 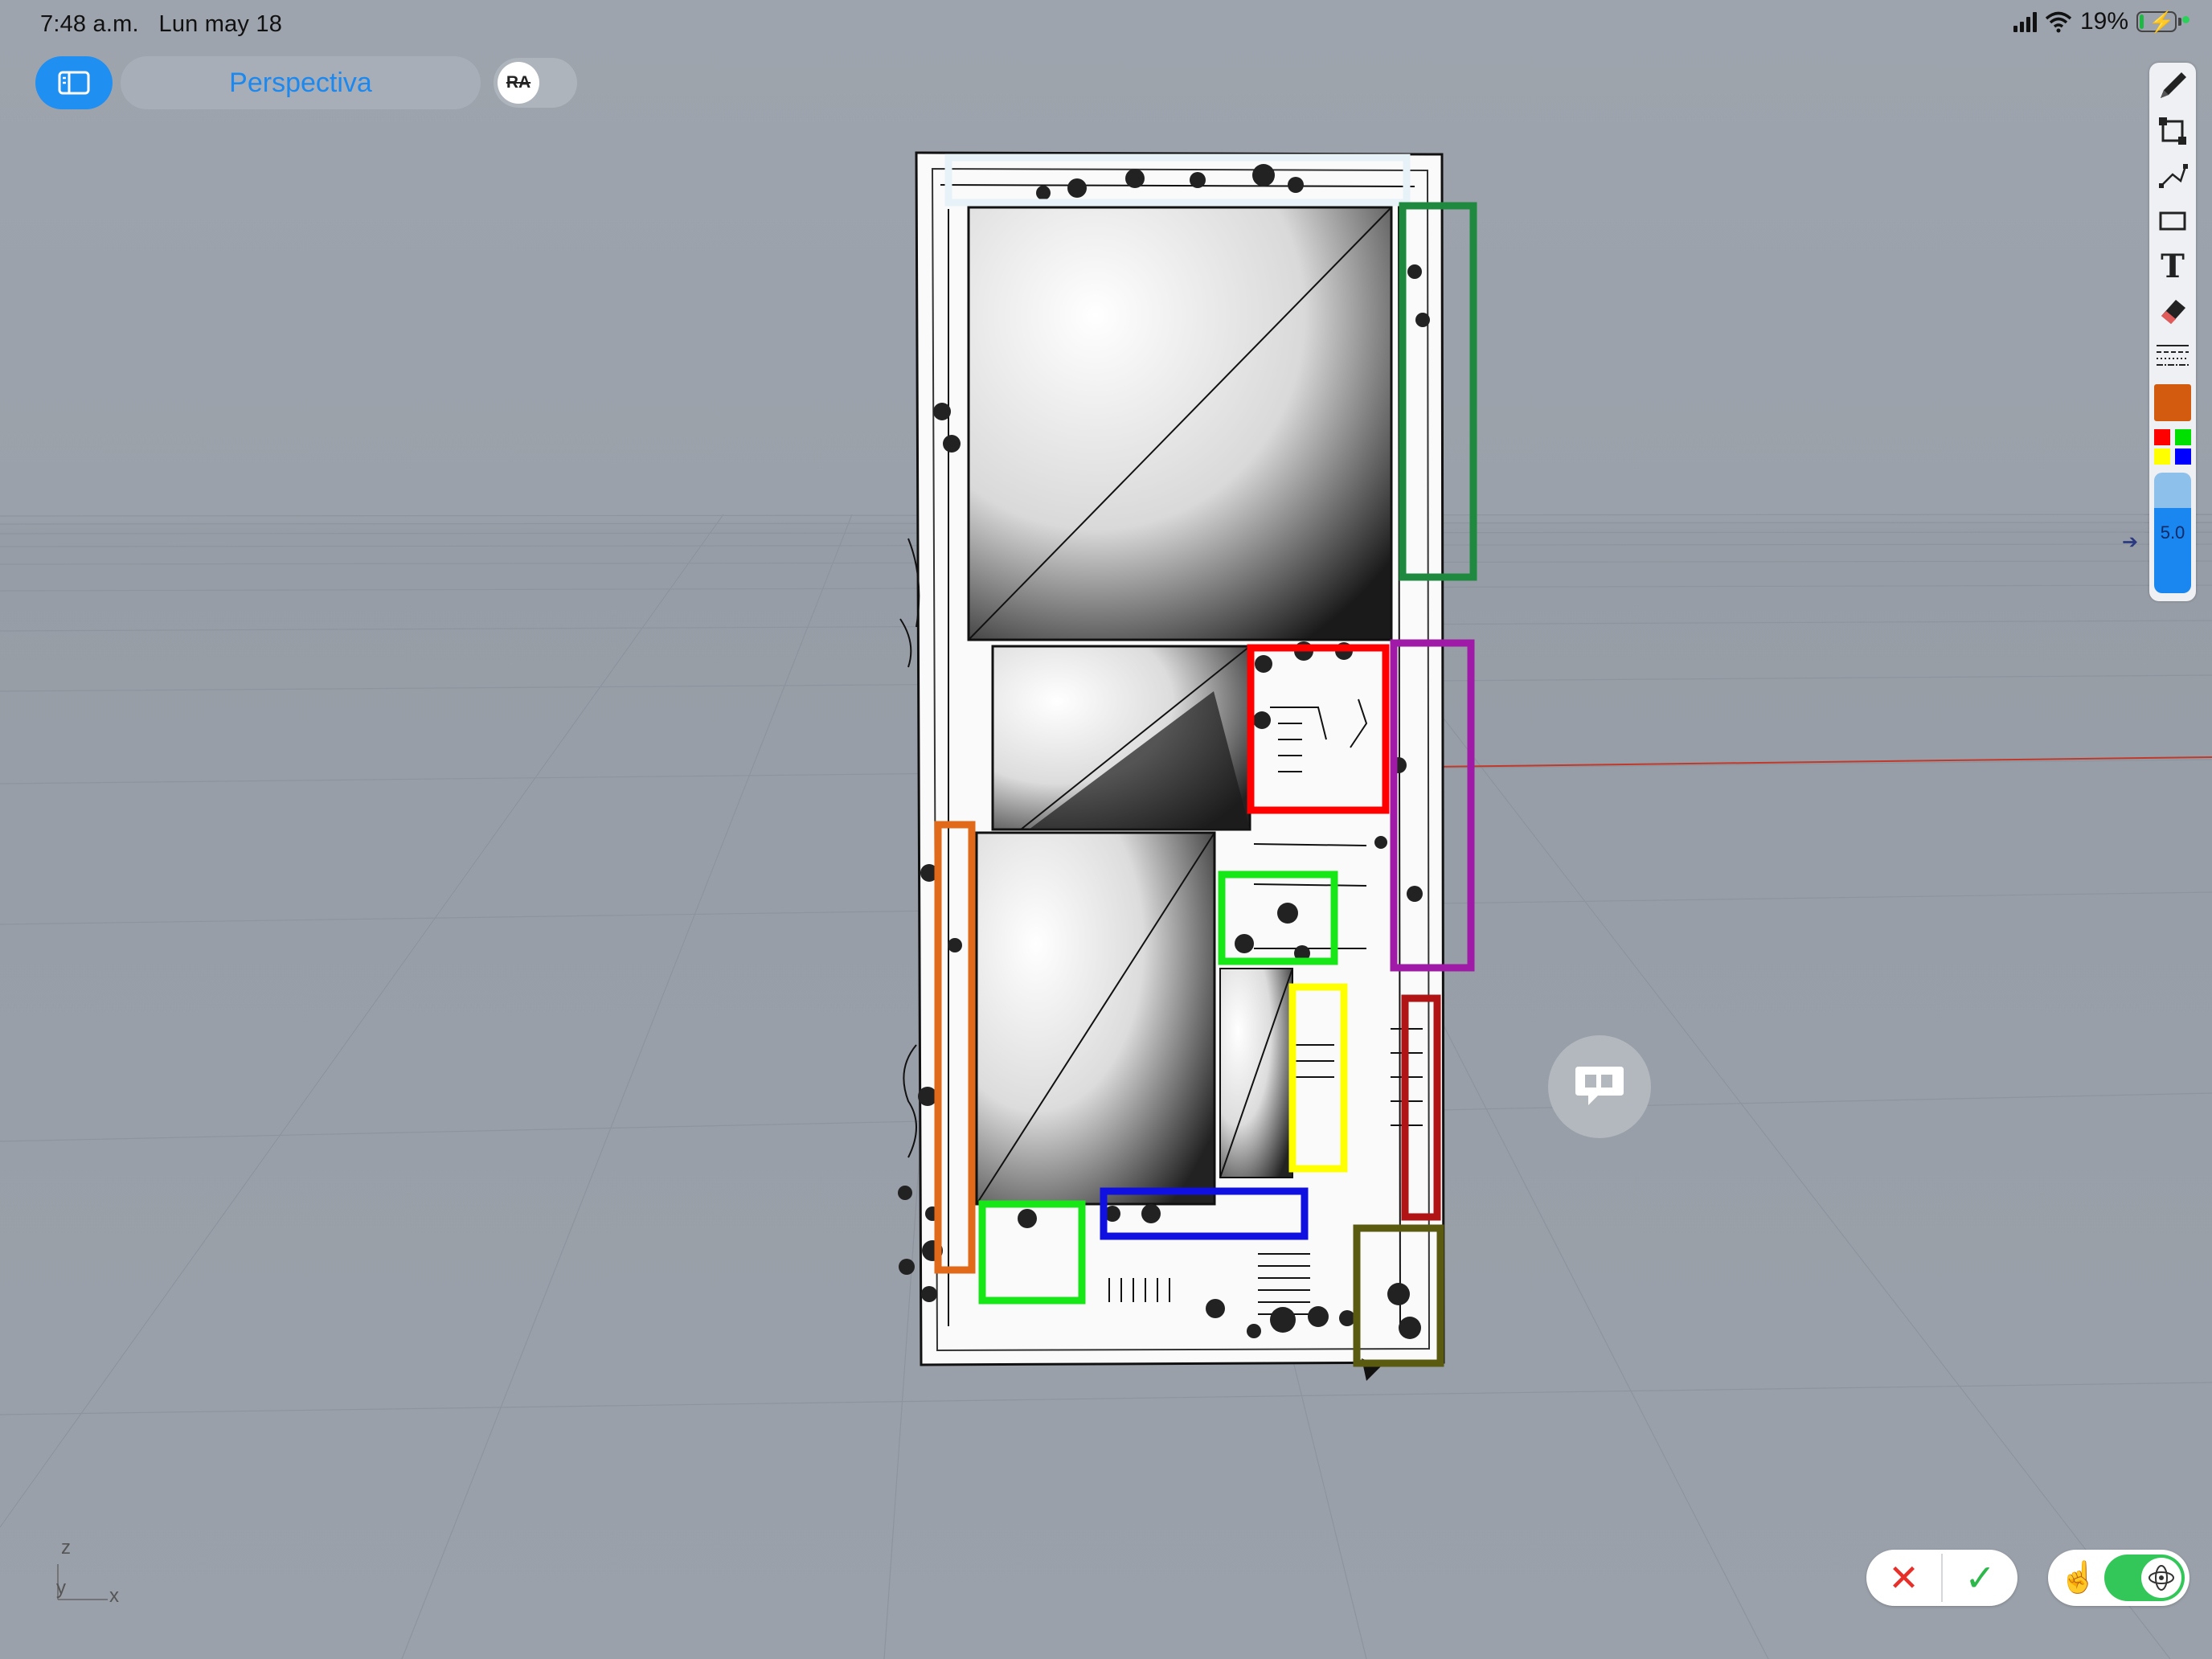 What do you see at coordinates (2183, 457) in the screenshot?
I see `blue-color-swatch` at bounding box center [2183, 457].